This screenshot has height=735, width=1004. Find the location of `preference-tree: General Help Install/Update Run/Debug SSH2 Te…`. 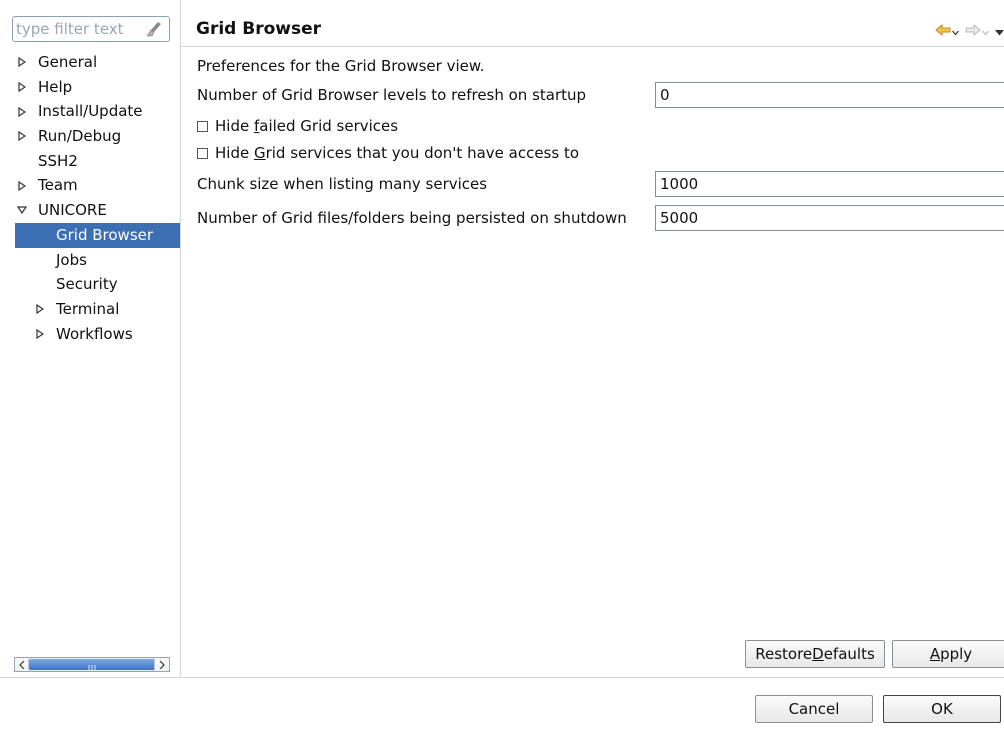

preference-tree: General Help Install/Update Run/Debug SSH2 Te… is located at coordinates (90, 198).